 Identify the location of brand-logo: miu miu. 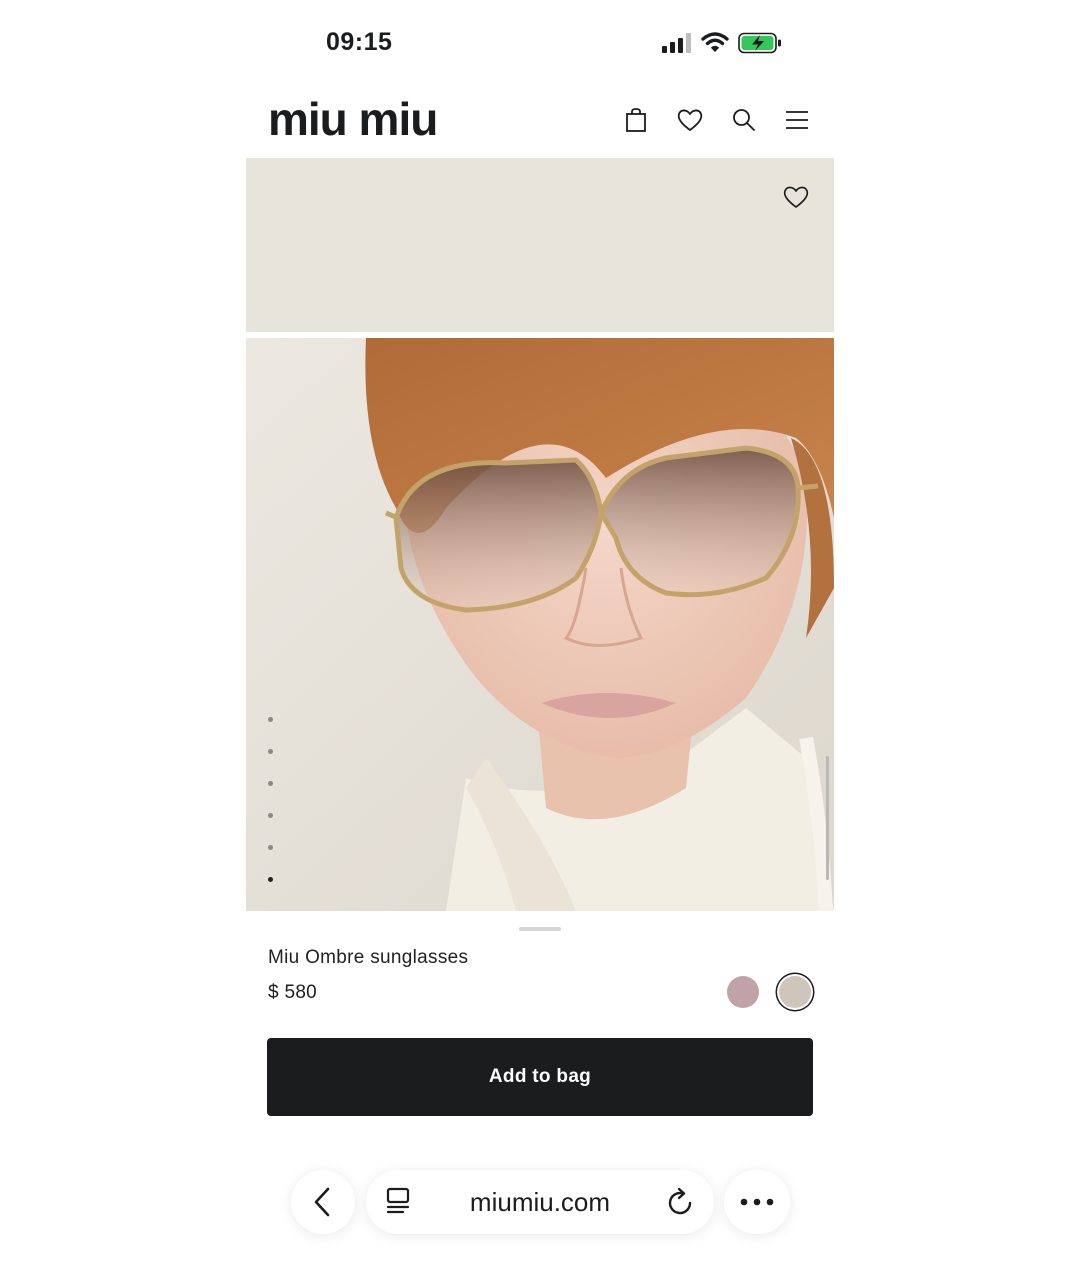
(353, 119).